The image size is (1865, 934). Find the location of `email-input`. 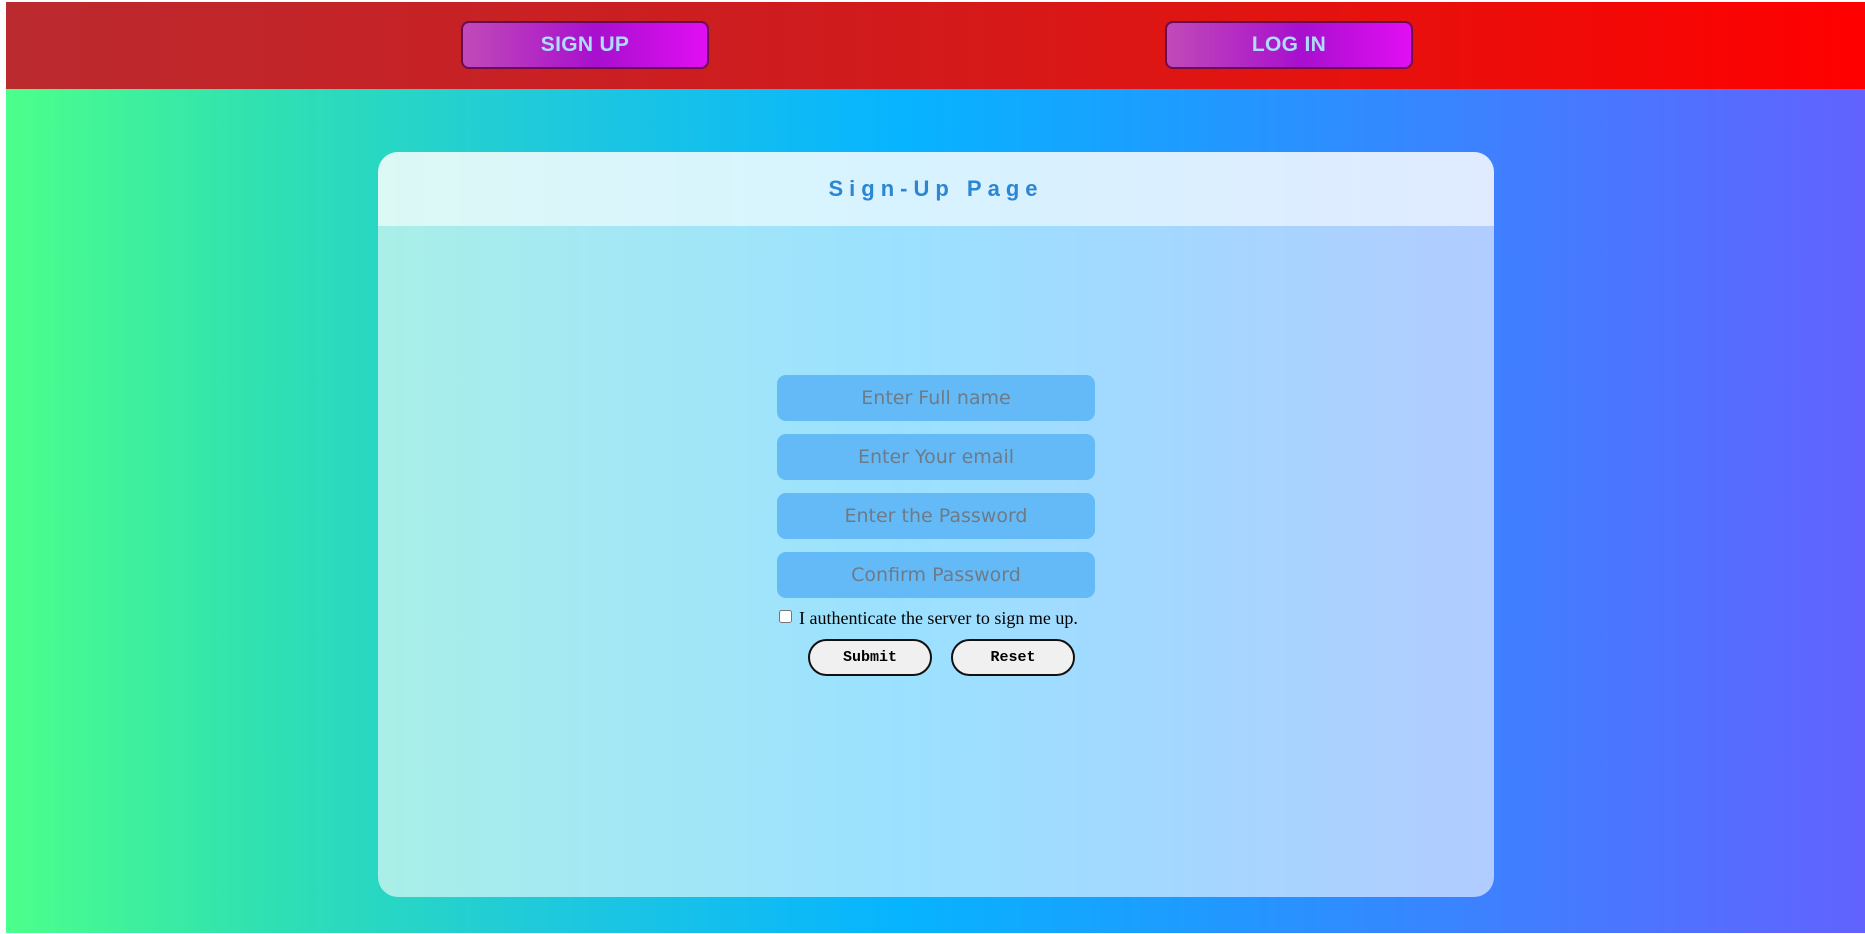

email-input is located at coordinates (936, 457).